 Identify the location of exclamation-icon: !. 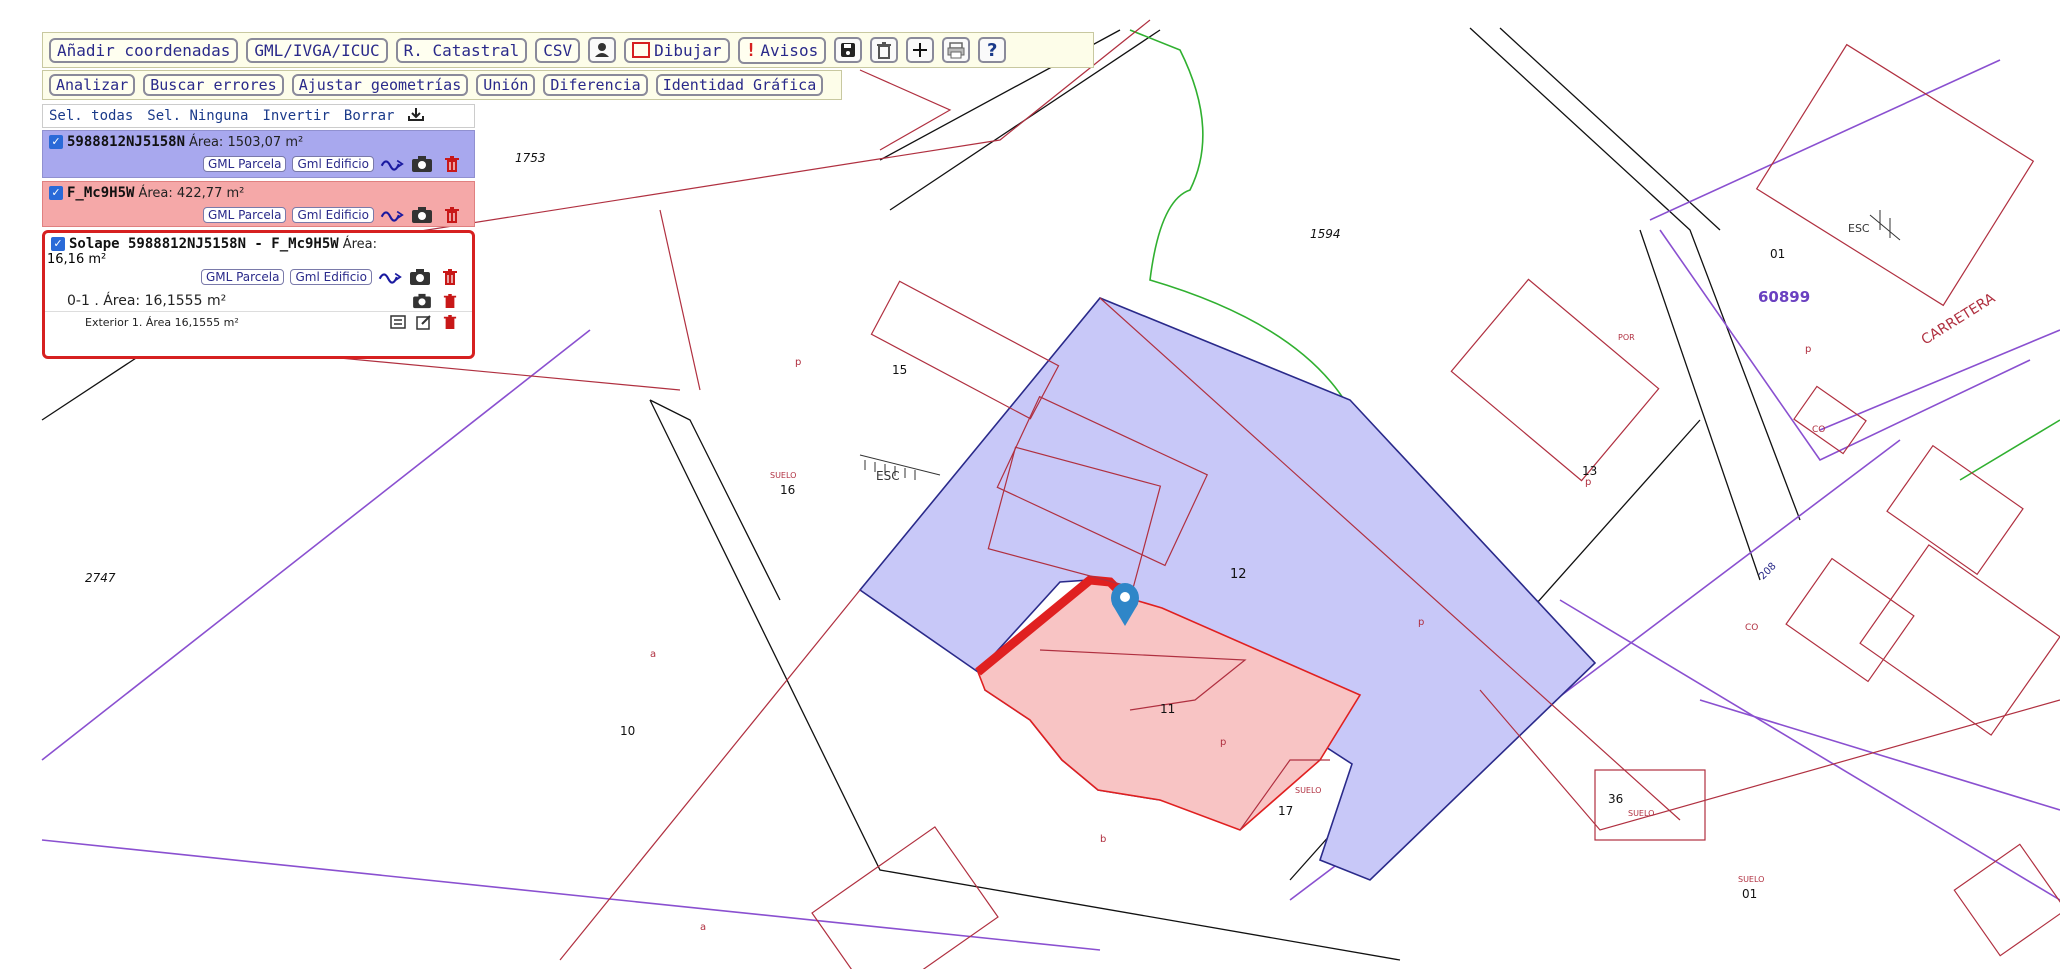
(751, 50).